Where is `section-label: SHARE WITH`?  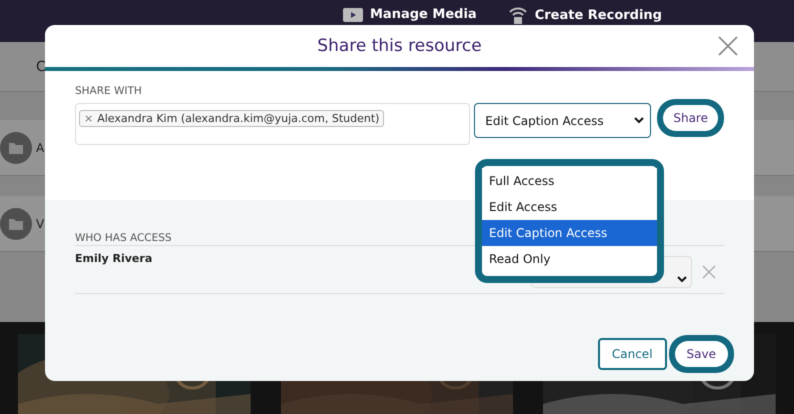 section-label: SHARE WITH is located at coordinates (109, 91).